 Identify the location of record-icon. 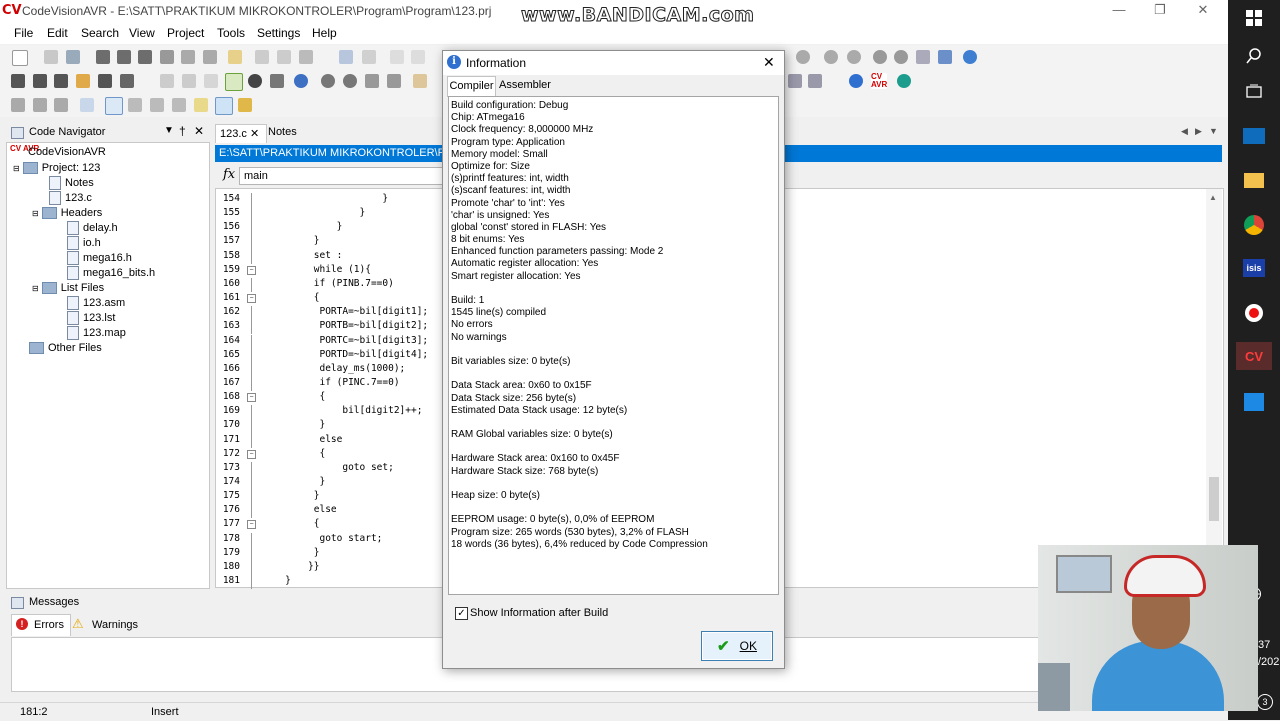
(1254, 313).